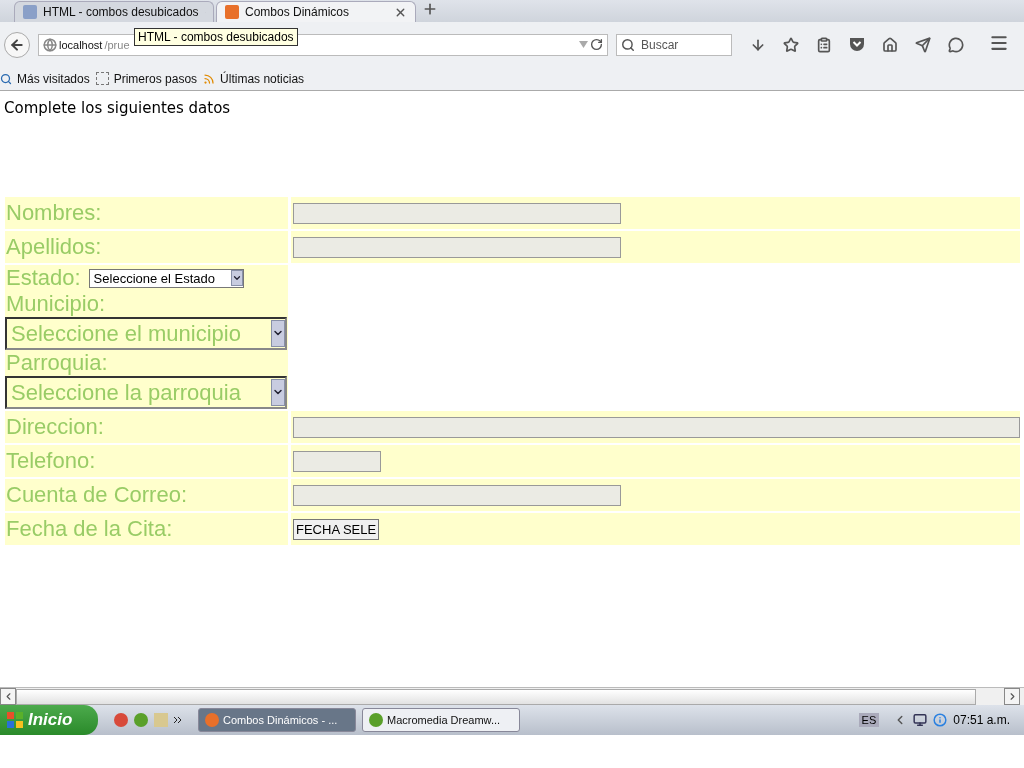  What do you see at coordinates (336, 529) in the screenshot?
I see `date-button: FECHA SELE` at bounding box center [336, 529].